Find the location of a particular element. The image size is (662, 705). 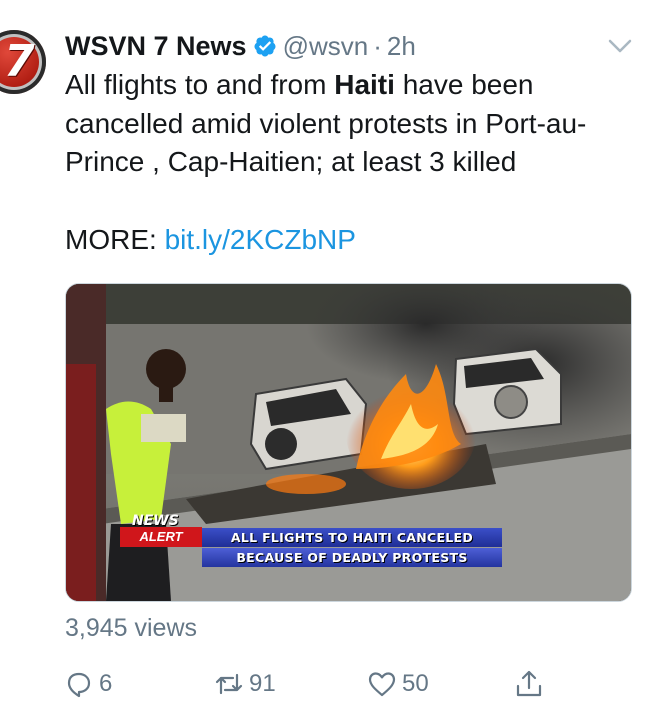

retweet-count: 91 is located at coordinates (262, 683).